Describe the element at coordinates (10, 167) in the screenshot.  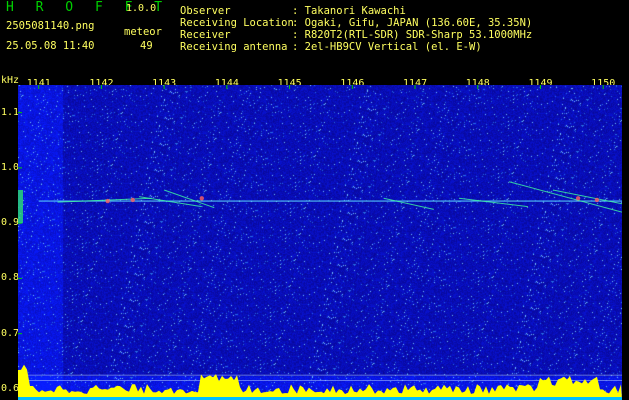
I see `y-tick-label: 1.0` at that location.